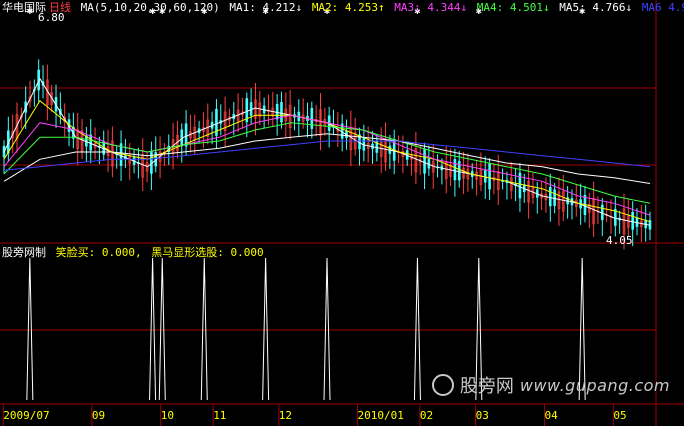 The image size is (684, 426). Describe the element at coordinates (98, 415) in the screenshot. I see `x-tick-label: 09` at that location.